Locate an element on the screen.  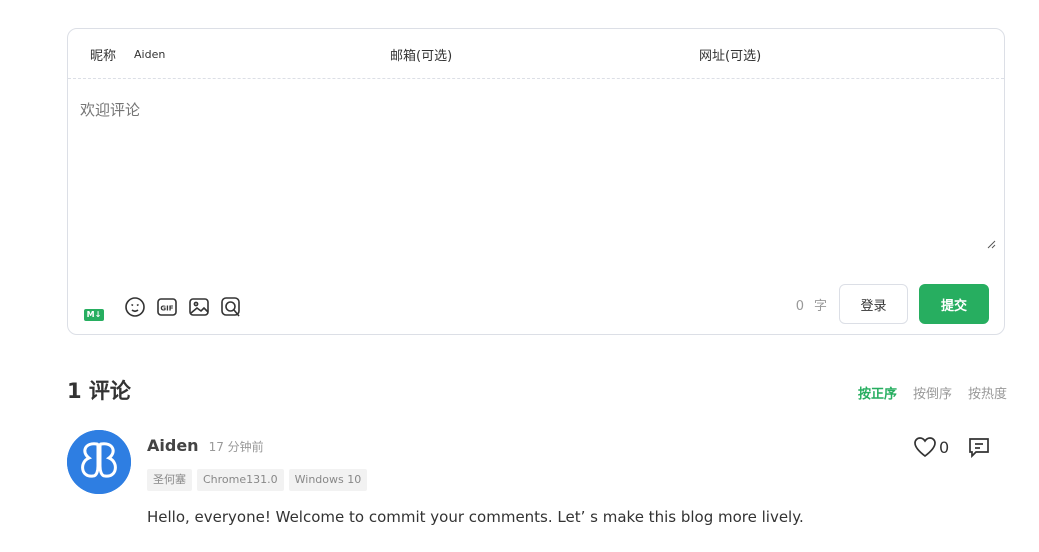
like-count: 0 is located at coordinates (944, 447).